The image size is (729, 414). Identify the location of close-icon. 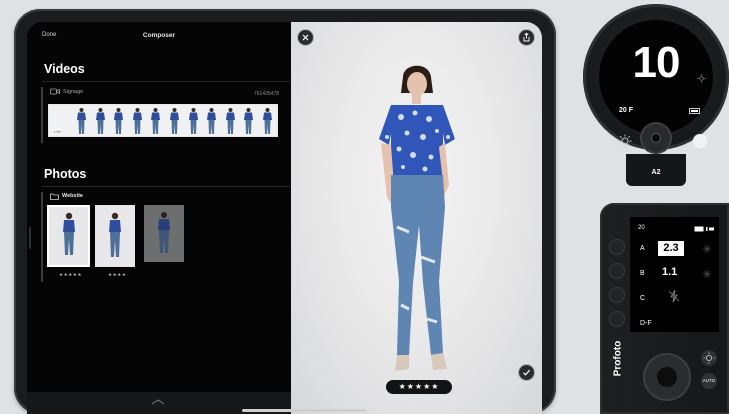
(305, 37).